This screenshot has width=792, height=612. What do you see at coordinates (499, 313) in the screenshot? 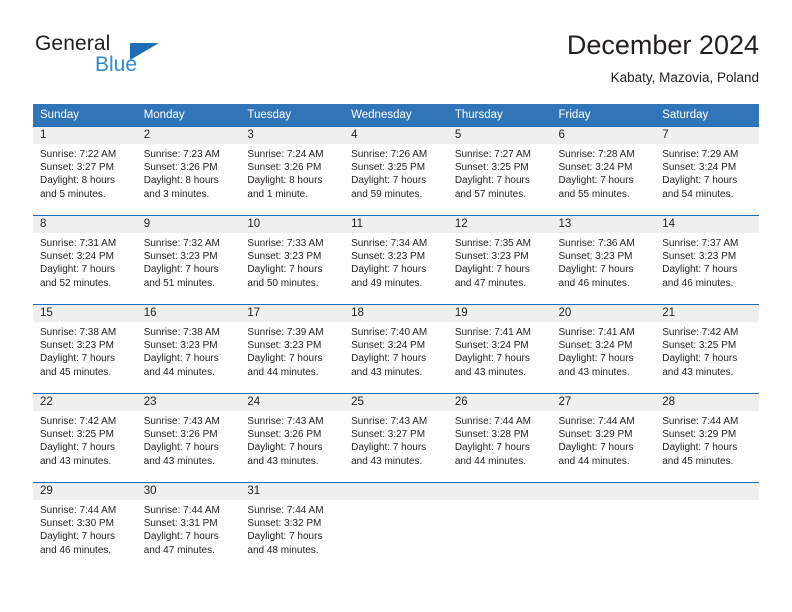
I see `day-number: 19` at bounding box center [499, 313].